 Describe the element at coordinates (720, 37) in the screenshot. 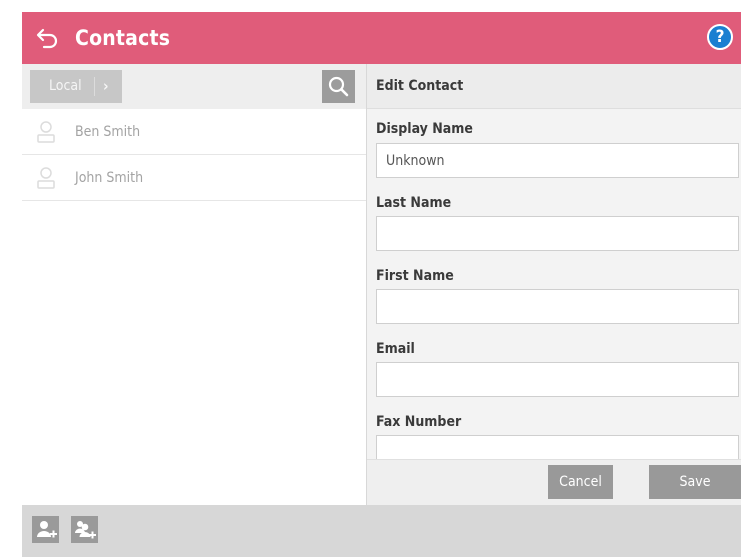

I see `help-icon: ?` at that location.